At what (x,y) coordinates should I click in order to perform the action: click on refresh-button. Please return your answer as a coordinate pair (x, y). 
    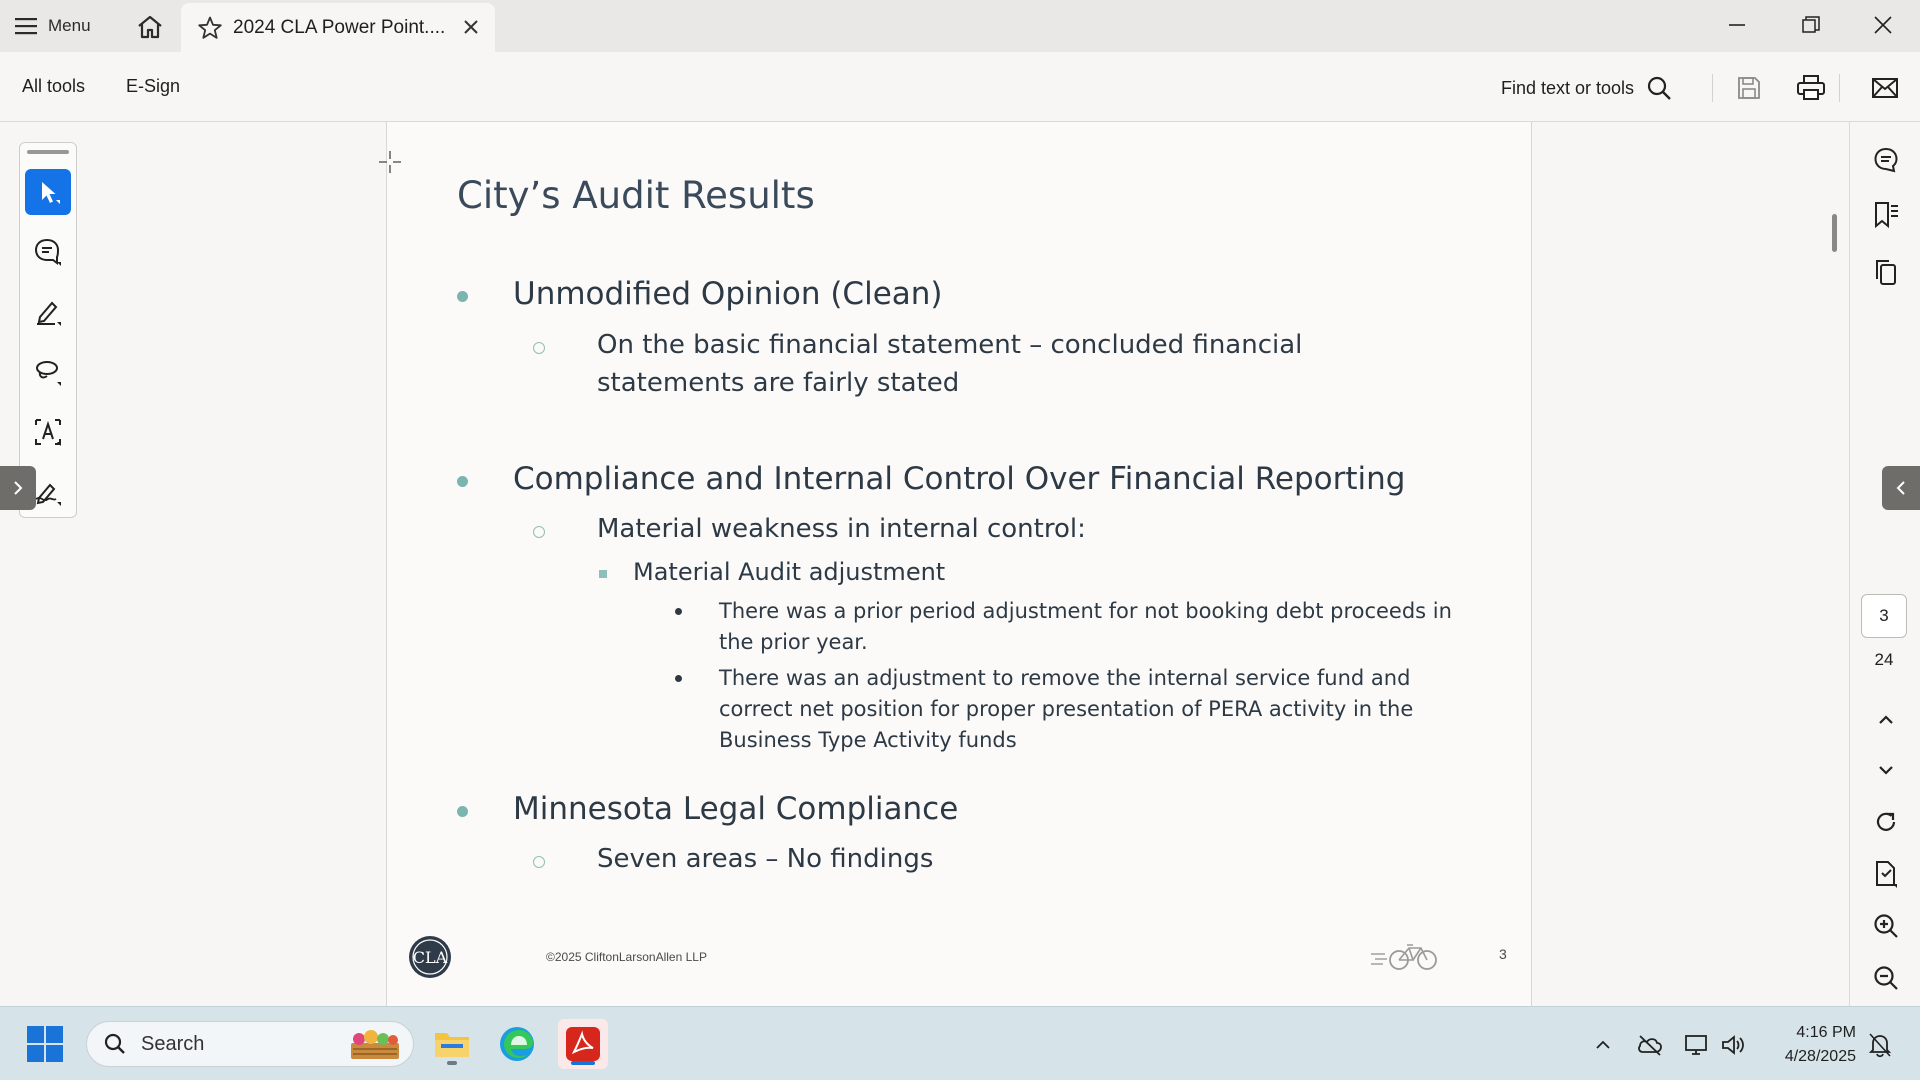
    Looking at the image, I should click on (1886, 822).